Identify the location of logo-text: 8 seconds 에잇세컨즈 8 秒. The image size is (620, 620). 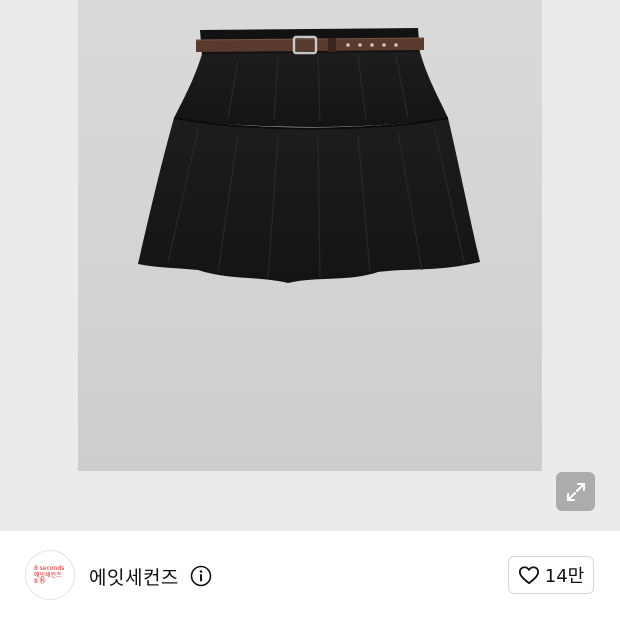
(52, 575).